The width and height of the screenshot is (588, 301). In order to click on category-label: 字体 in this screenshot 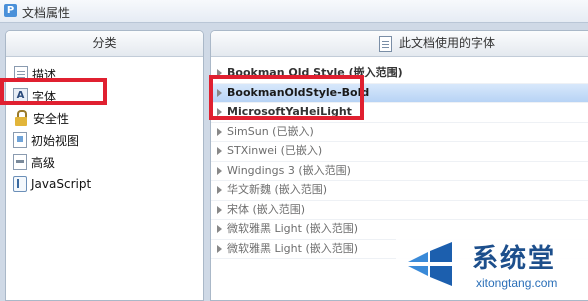, I will do `click(44, 96)`.